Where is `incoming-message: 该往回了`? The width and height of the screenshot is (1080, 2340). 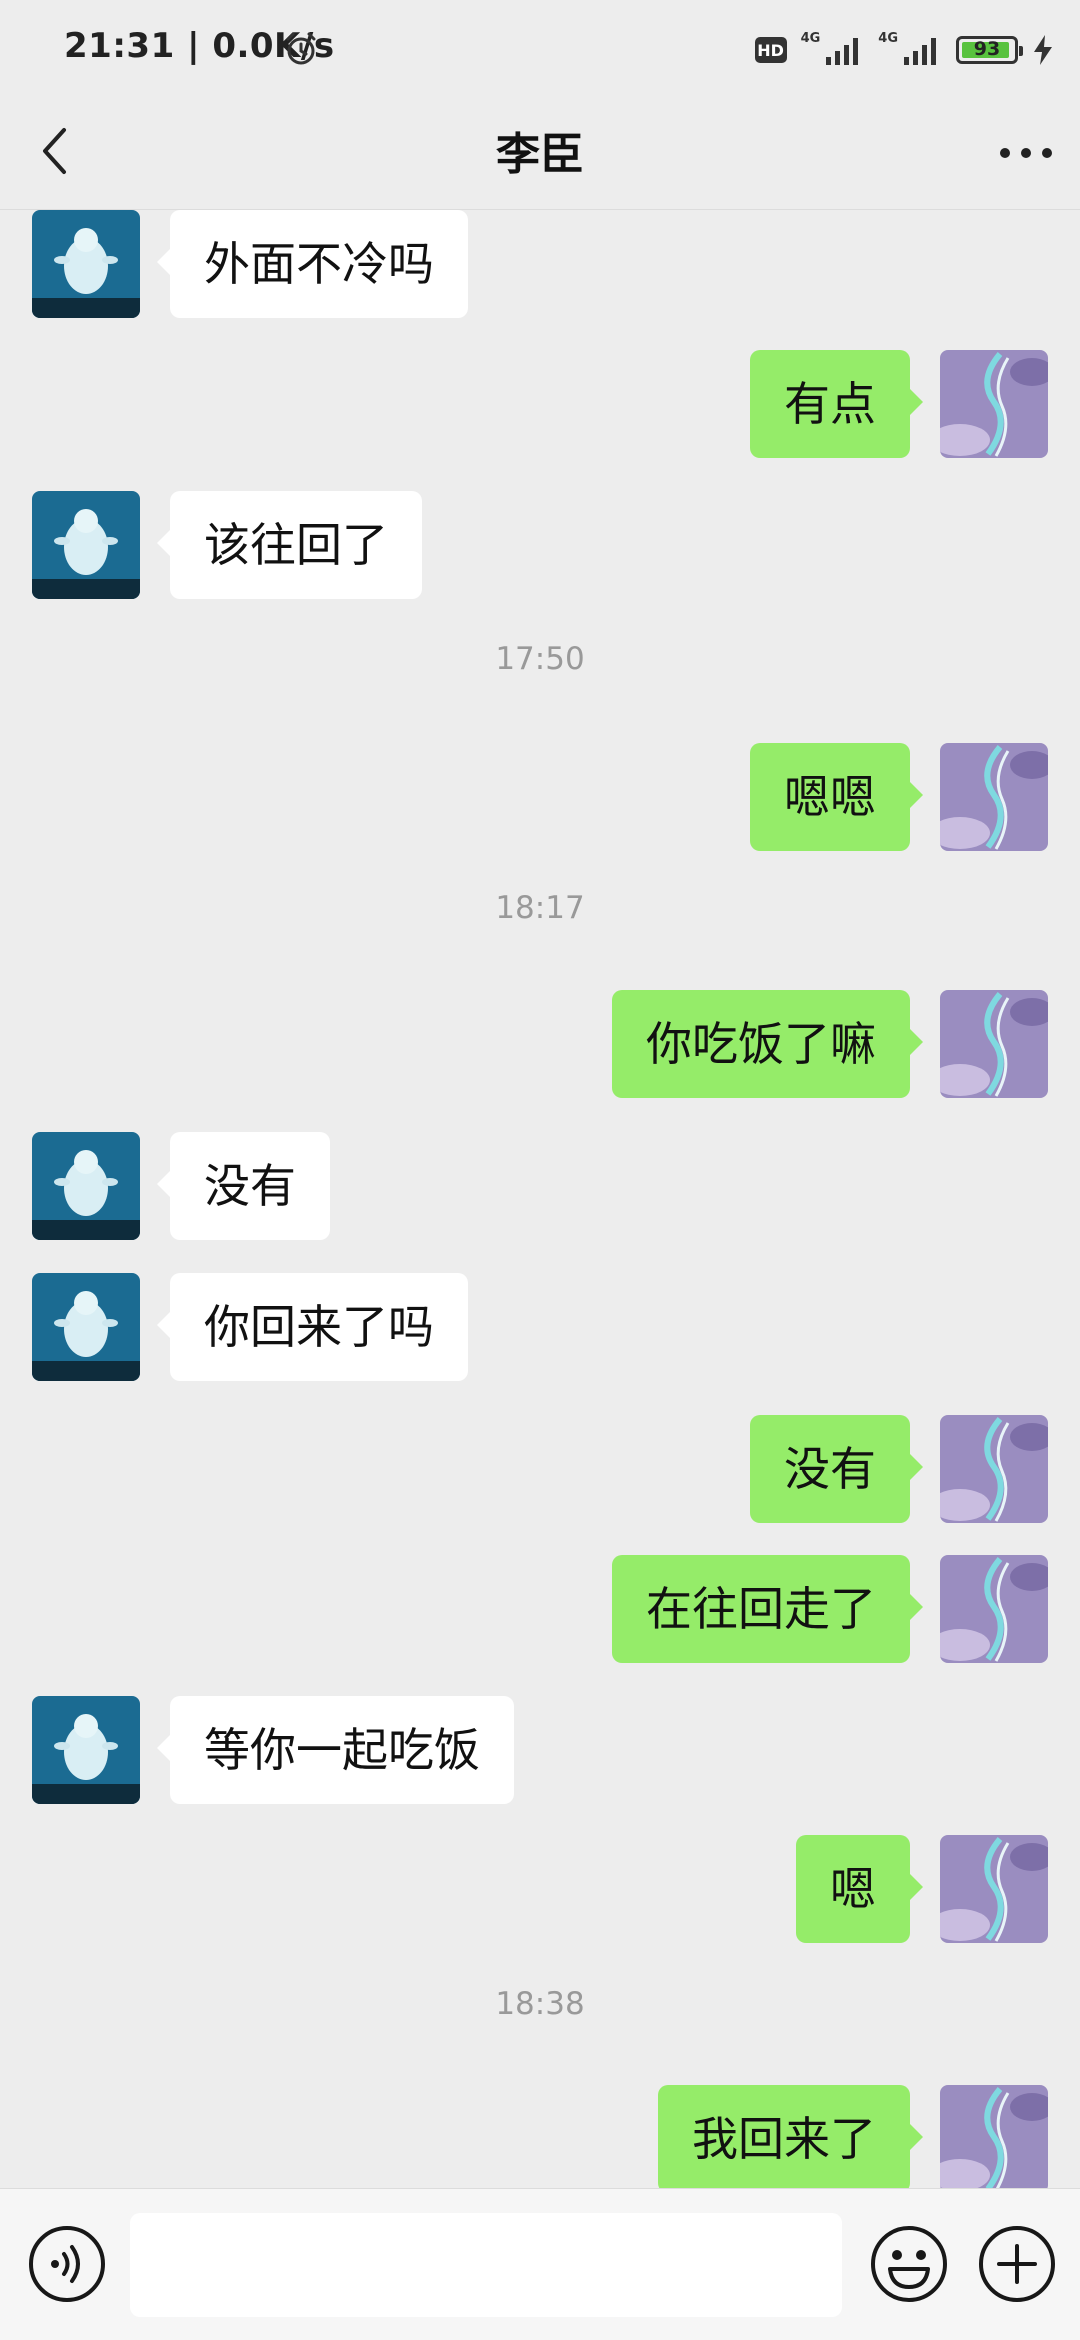 incoming-message: 该往回了 is located at coordinates (540, 545).